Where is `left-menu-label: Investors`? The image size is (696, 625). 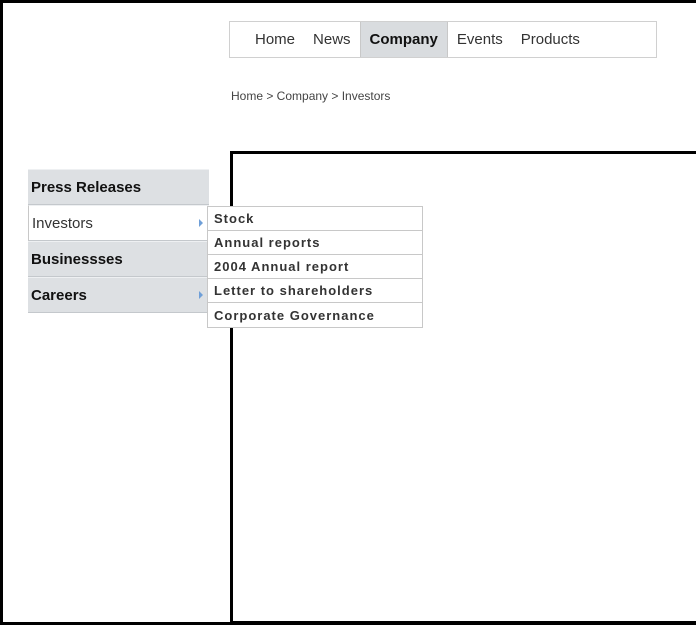 left-menu-label: Investors is located at coordinates (62, 223).